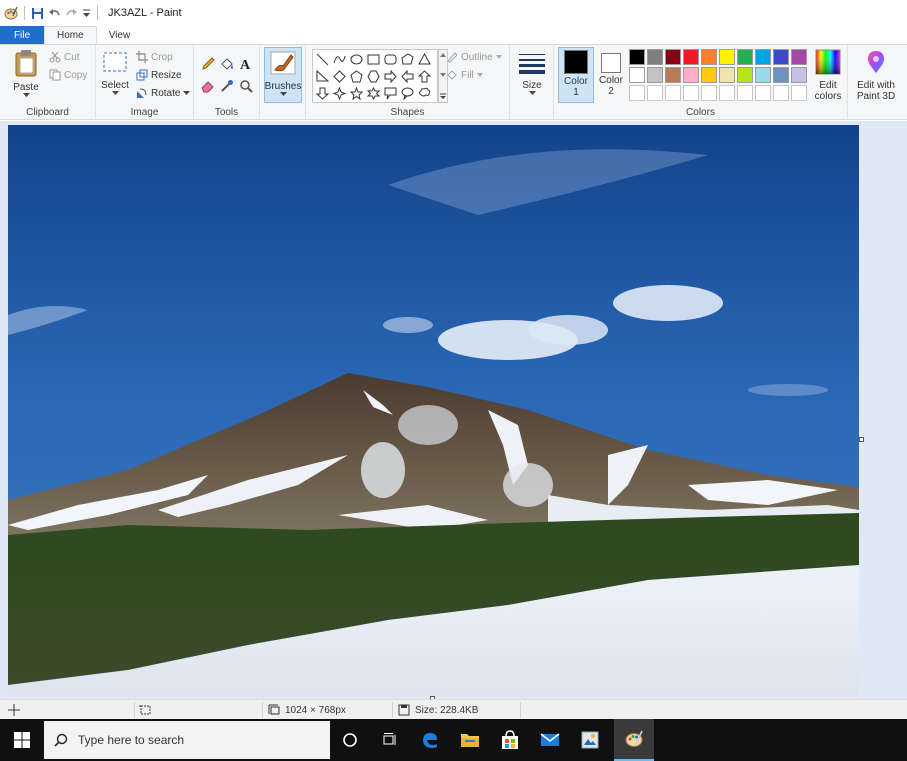  Describe the element at coordinates (68, 75) in the screenshot. I see `copy-button: Copy` at that location.